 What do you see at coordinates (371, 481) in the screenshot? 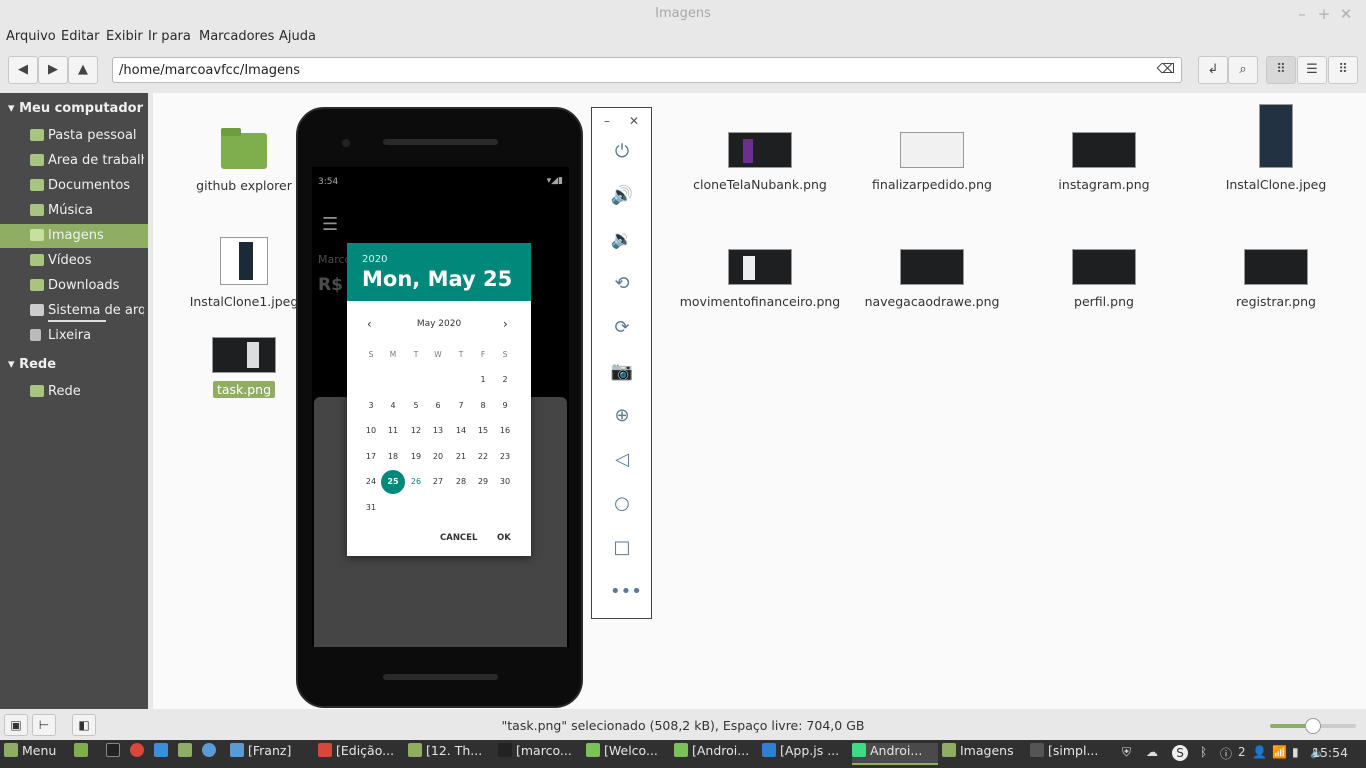
I see `calendar-day: 24` at bounding box center [371, 481].